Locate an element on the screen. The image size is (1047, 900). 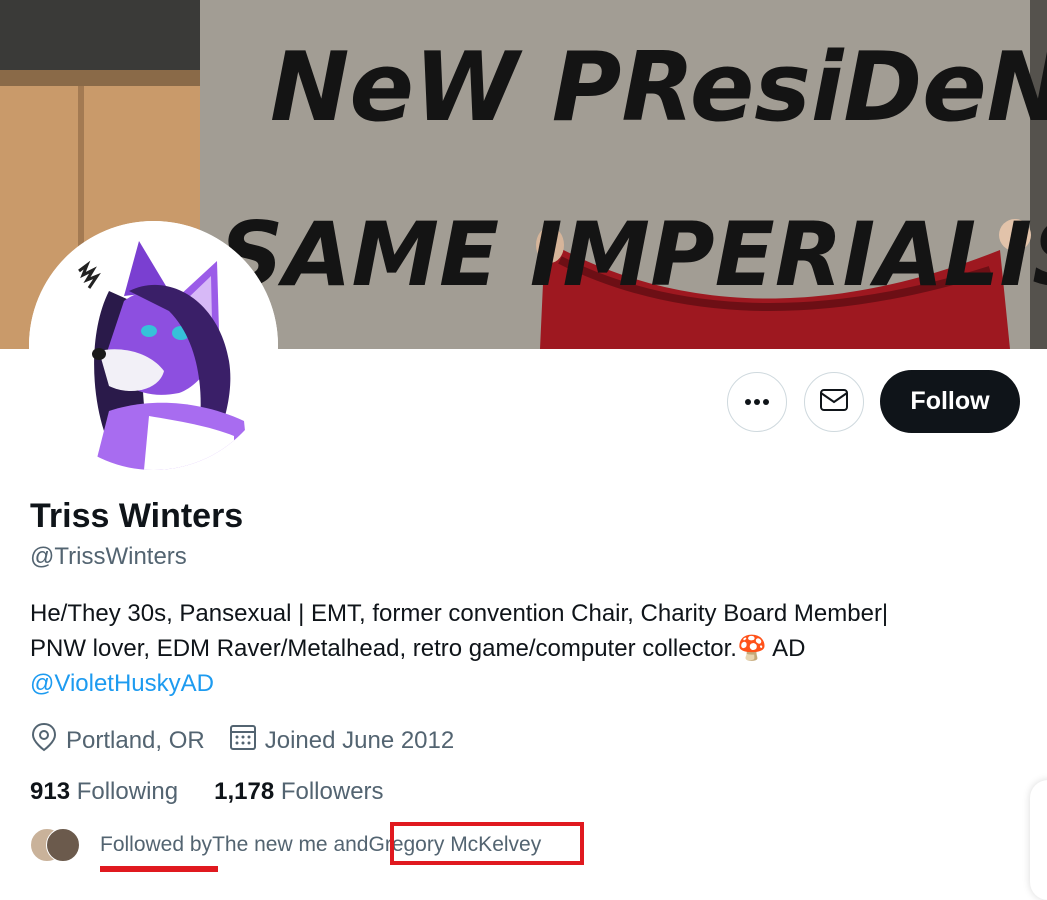
follower-avatars is located at coordinates (55, 845).